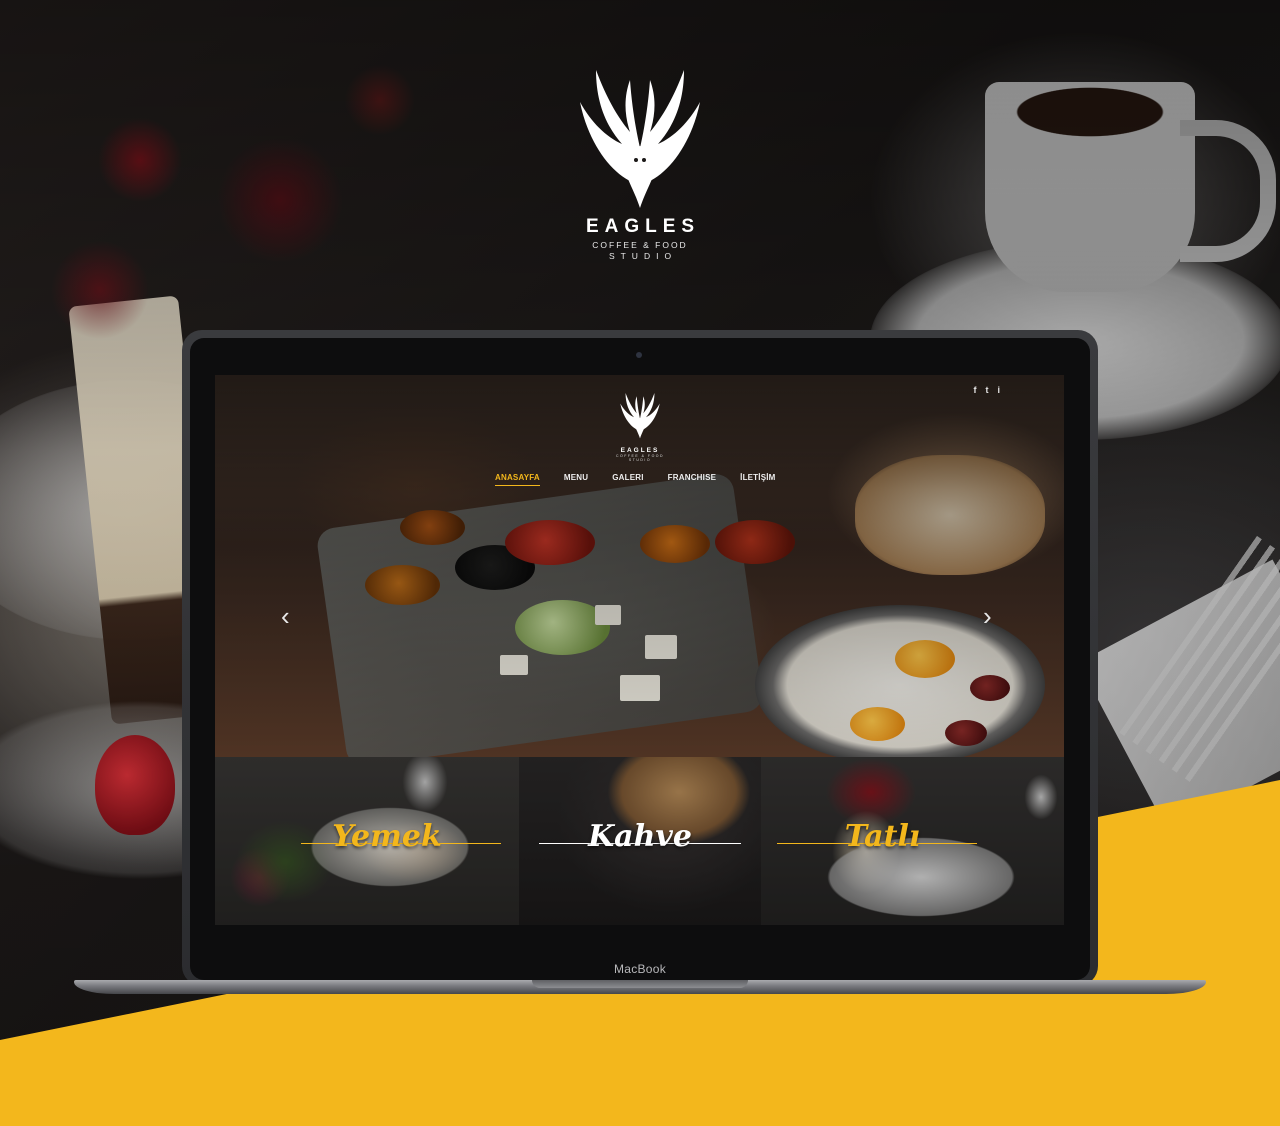 The height and width of the screenshot is (1126, 1280). What do you see at coordinates (640, 450) in the screenshot?
I see `site-logo-name: EAGLES` at bounding box center [640, 450].